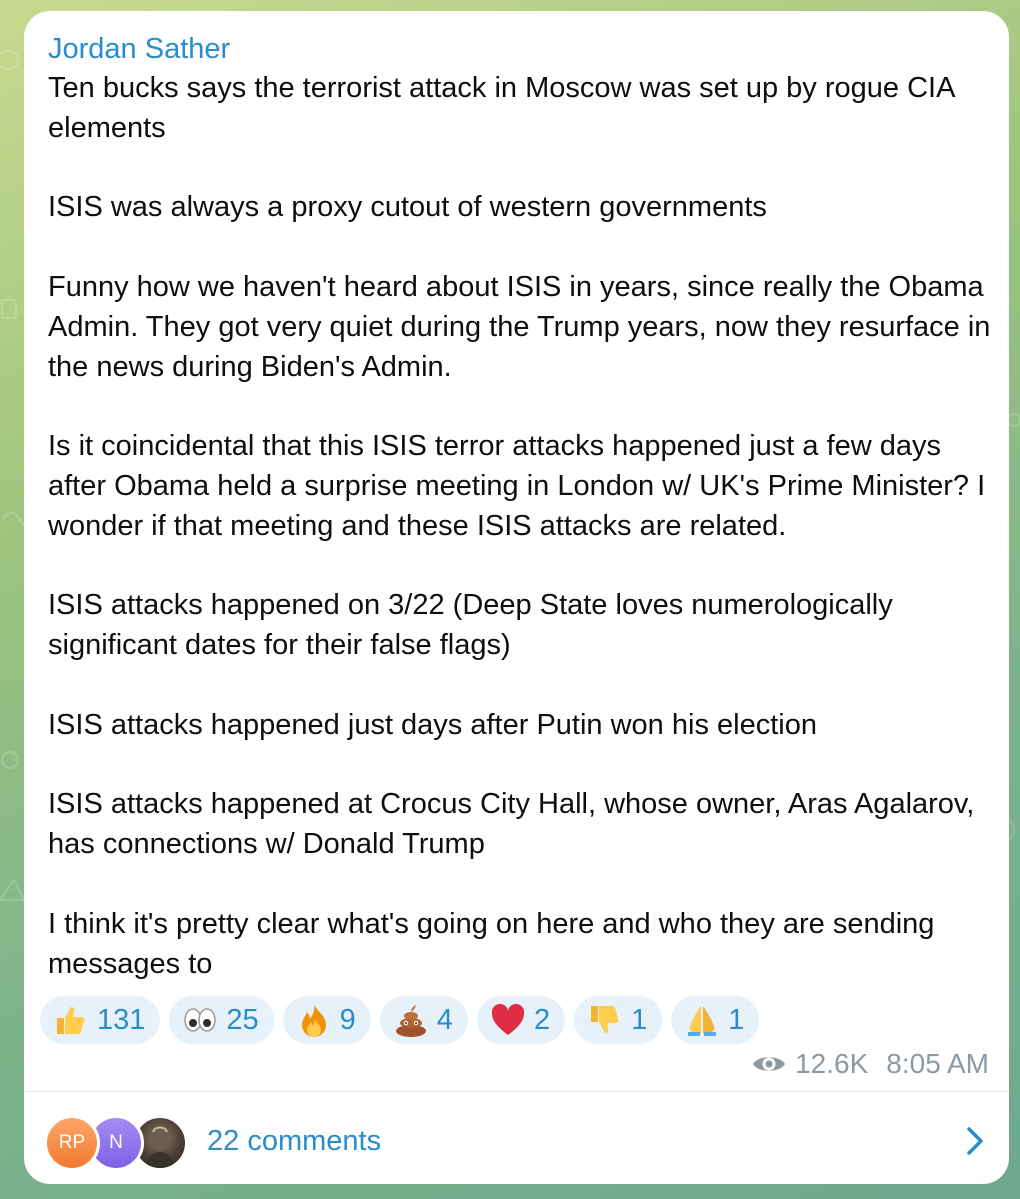 The image size is (1020, 1199). What do you see at coordinates (702, 1021) in the screenshot?
I see `pray-icon` at bounding box center [702, 1021].